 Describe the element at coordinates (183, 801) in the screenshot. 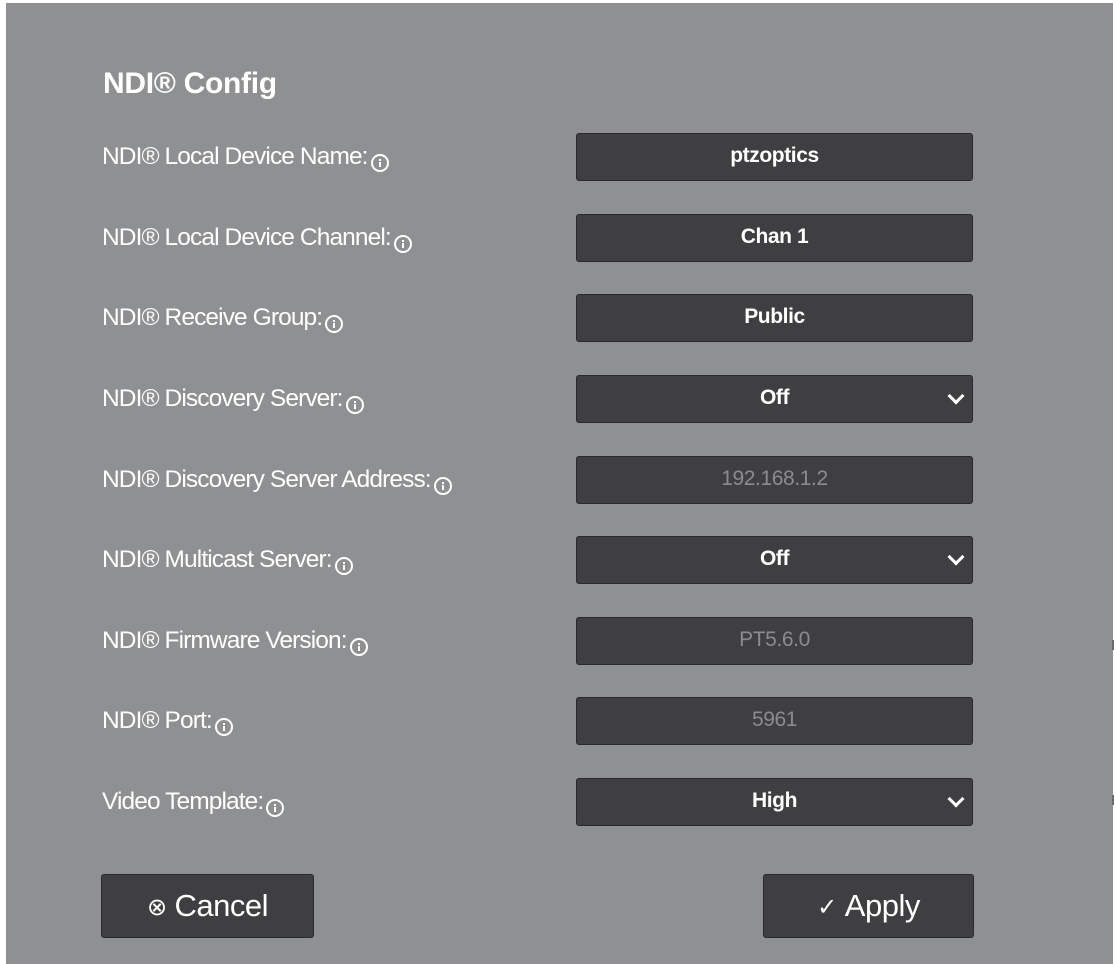

I see `row-label-text: Video Template:` at that location.